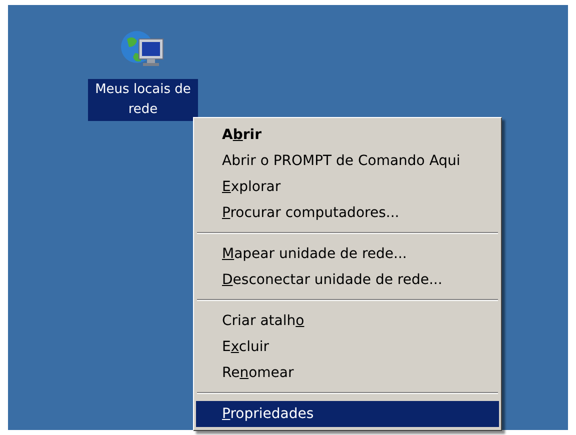 The image size is (576, 435). Describe the element at coordinates (347, 373) in the screenshot. I see `menu-item: Renomear` at that location.